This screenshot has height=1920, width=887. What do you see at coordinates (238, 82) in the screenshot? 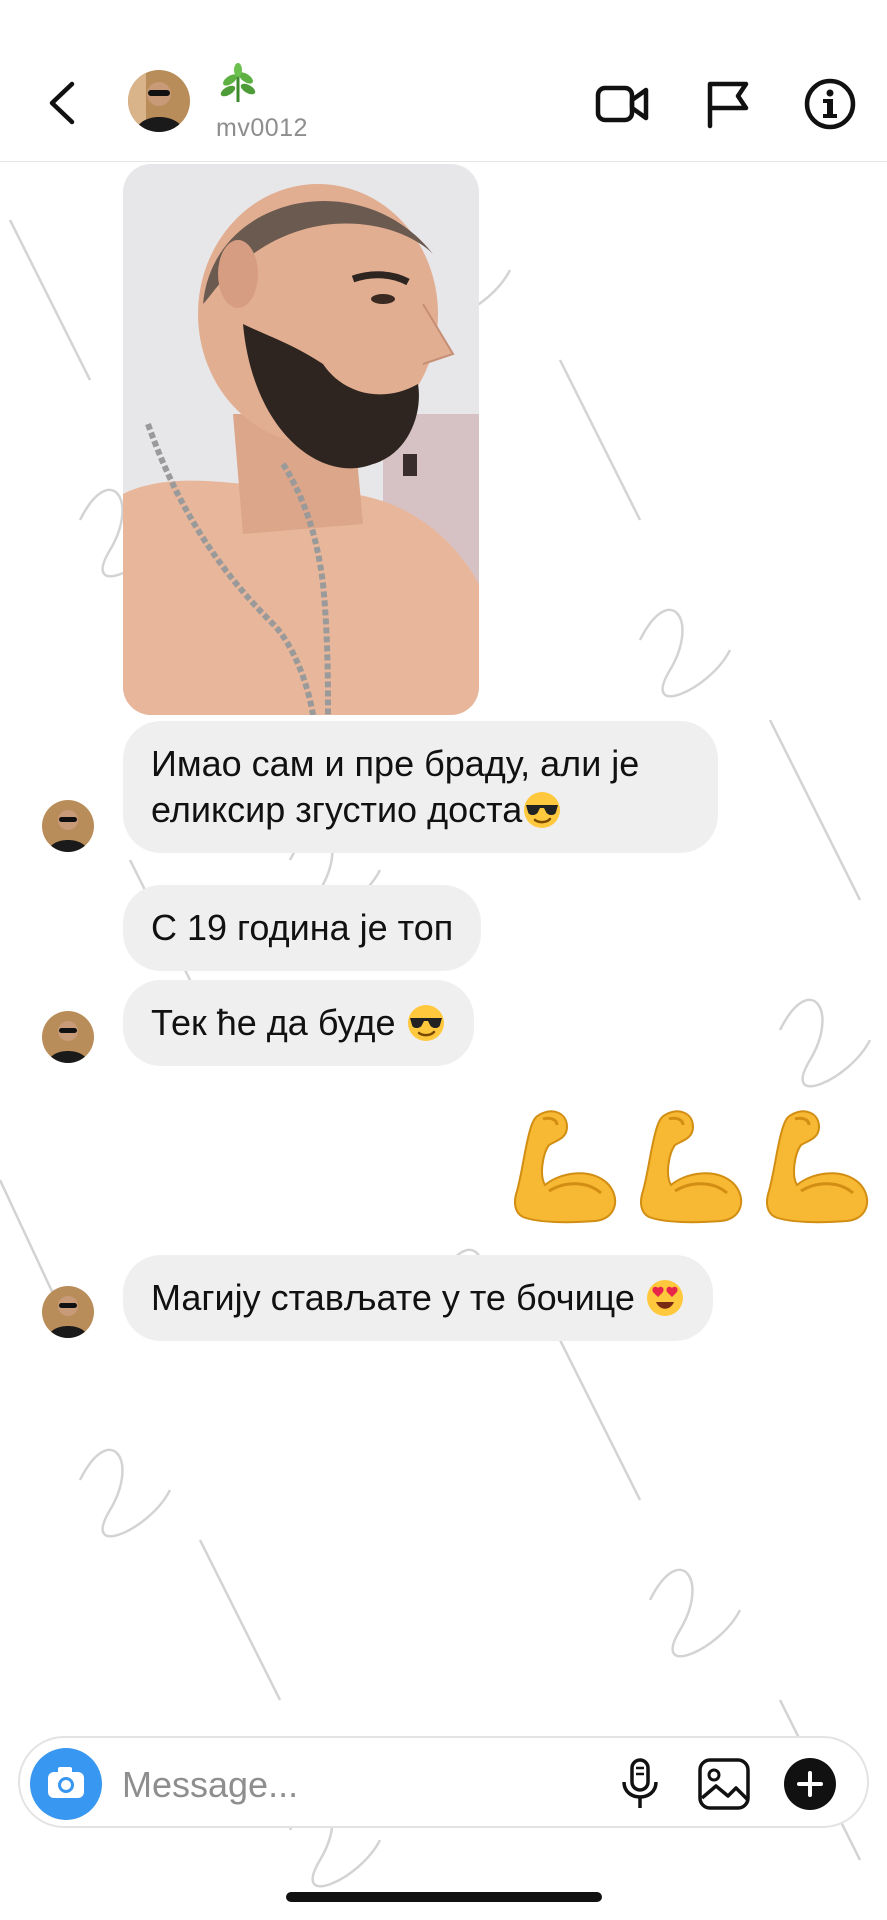
I see `leaf-emoji-icon` at bounding box center [238, 82].